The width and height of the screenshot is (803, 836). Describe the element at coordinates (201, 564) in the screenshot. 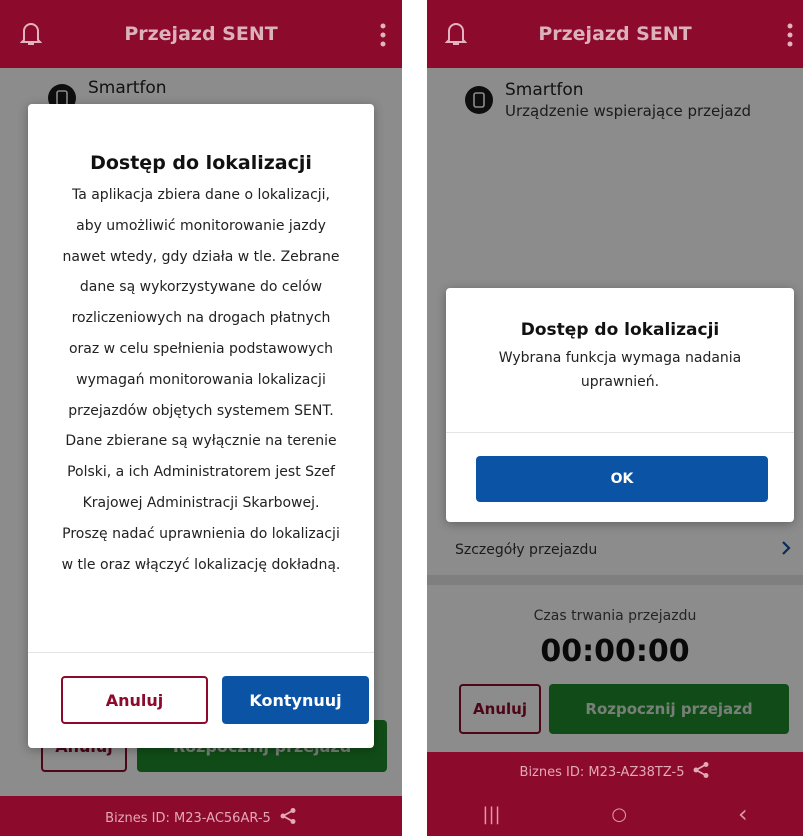

I see `dialog-message-line: w tle oraz włączyć lokalizację dokładną.` at that location.